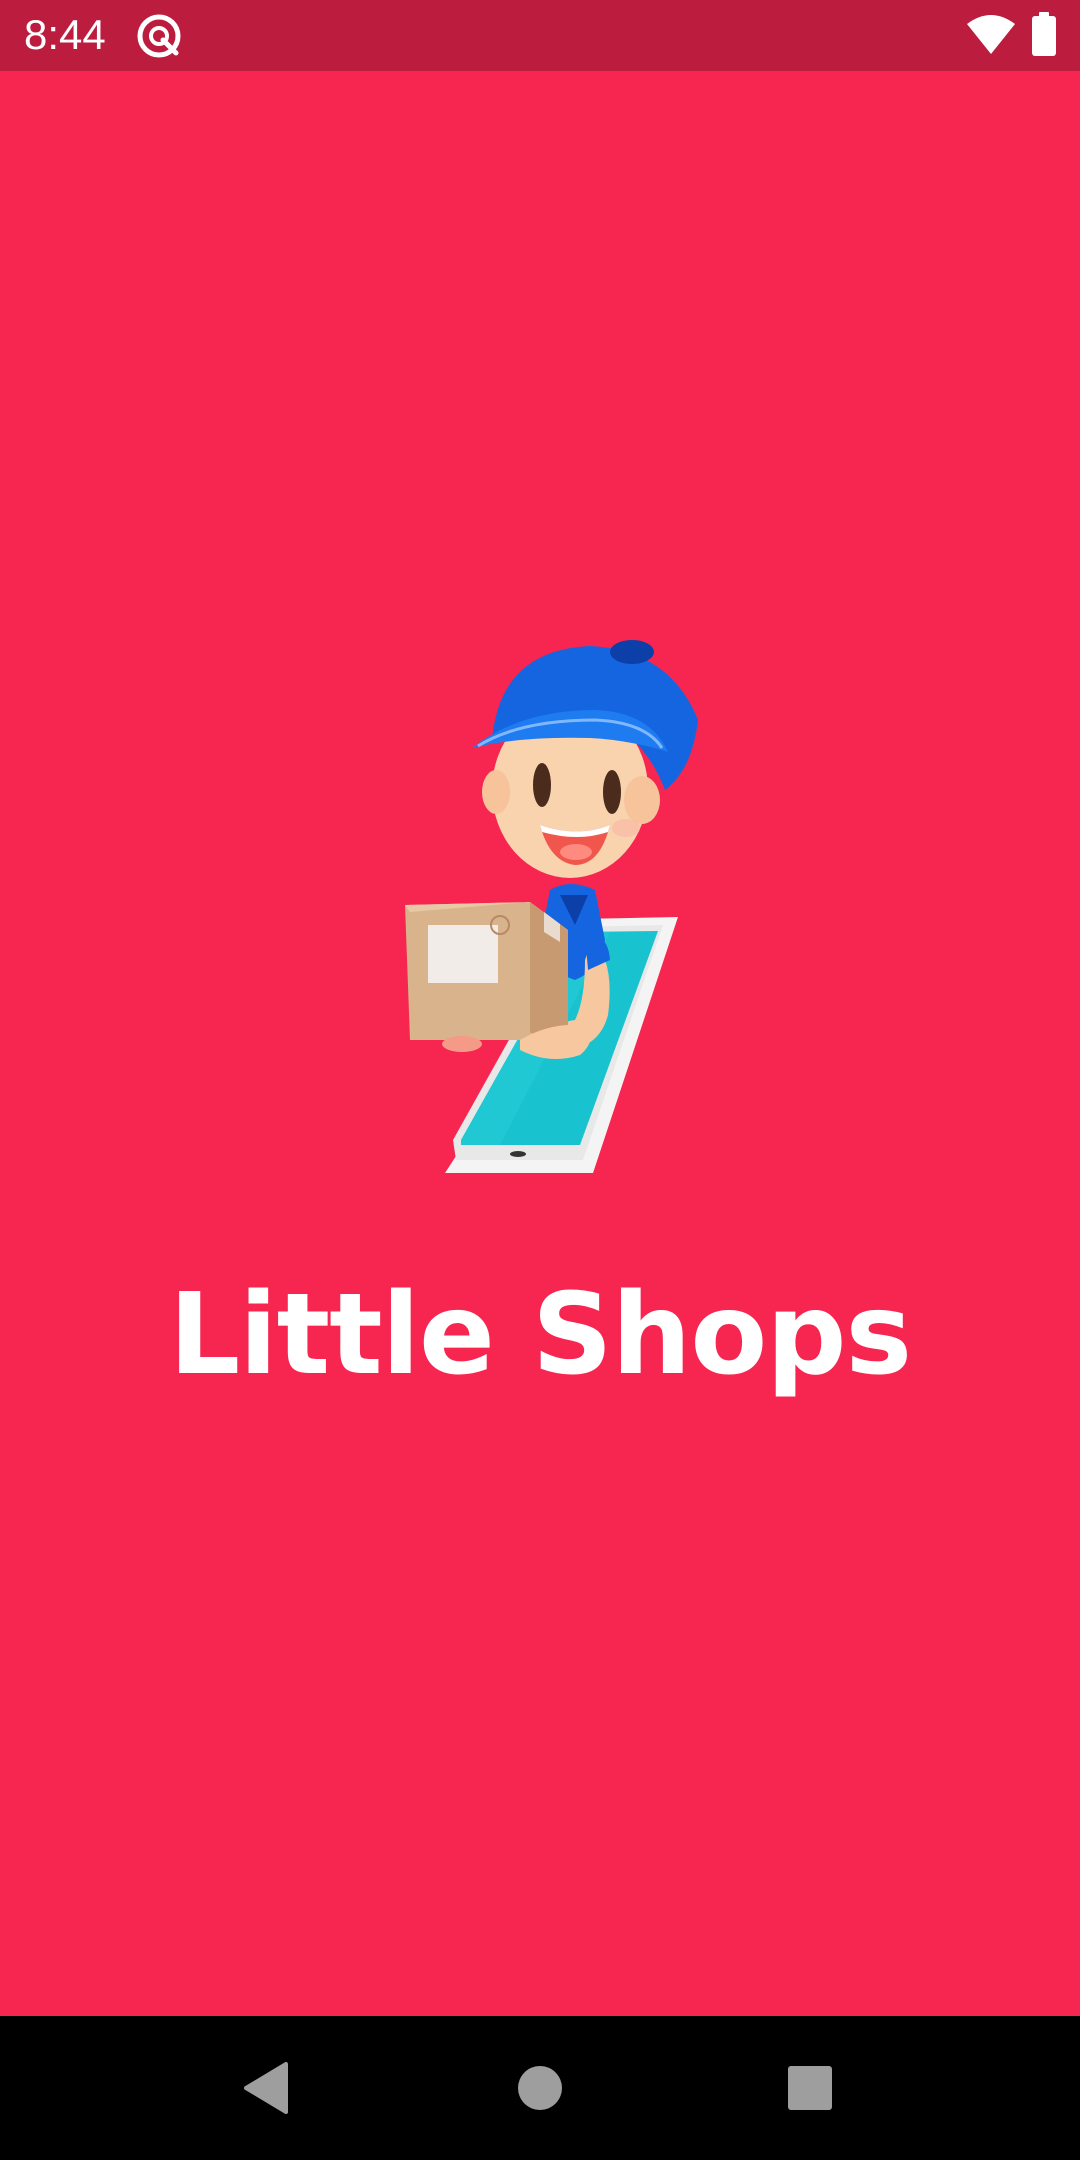 The width and height of the screenshot is (1080, 2160). I want to click on wifi-icon, so click(991, 34).